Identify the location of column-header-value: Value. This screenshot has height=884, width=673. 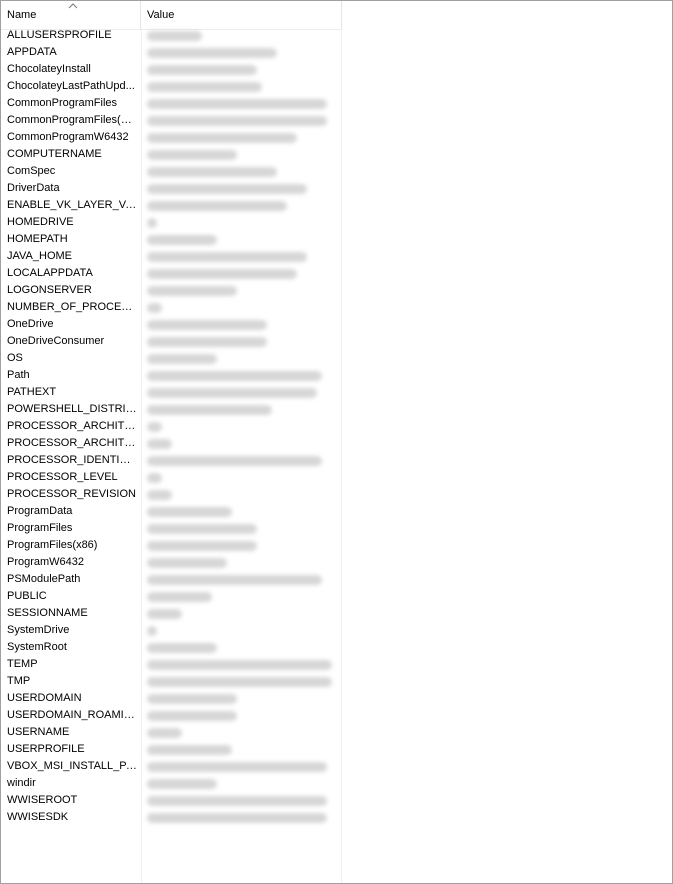
(241, 15).